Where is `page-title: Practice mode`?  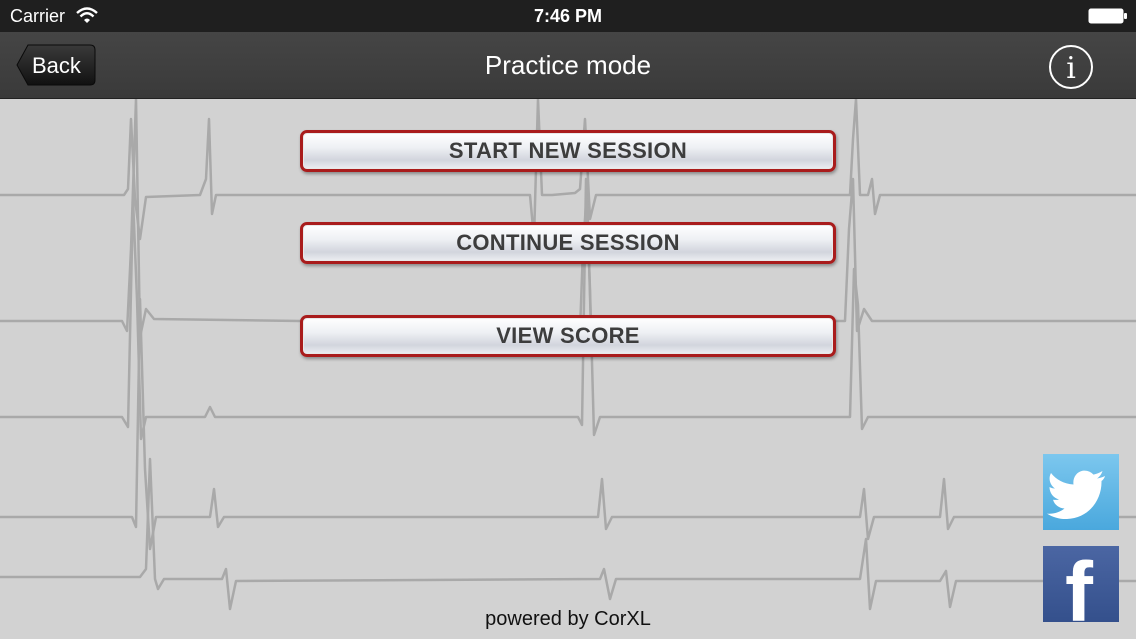
page-title: Practice mode is located at coordinates (568, 65).